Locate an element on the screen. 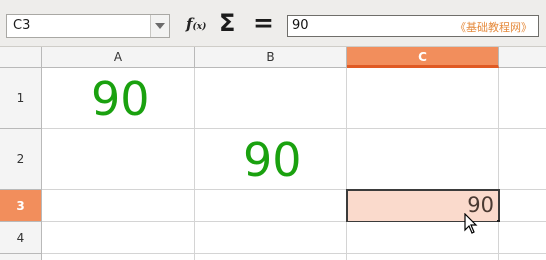 The image size is (546, 260). cell-a5 is located at coordinates (118, 257).